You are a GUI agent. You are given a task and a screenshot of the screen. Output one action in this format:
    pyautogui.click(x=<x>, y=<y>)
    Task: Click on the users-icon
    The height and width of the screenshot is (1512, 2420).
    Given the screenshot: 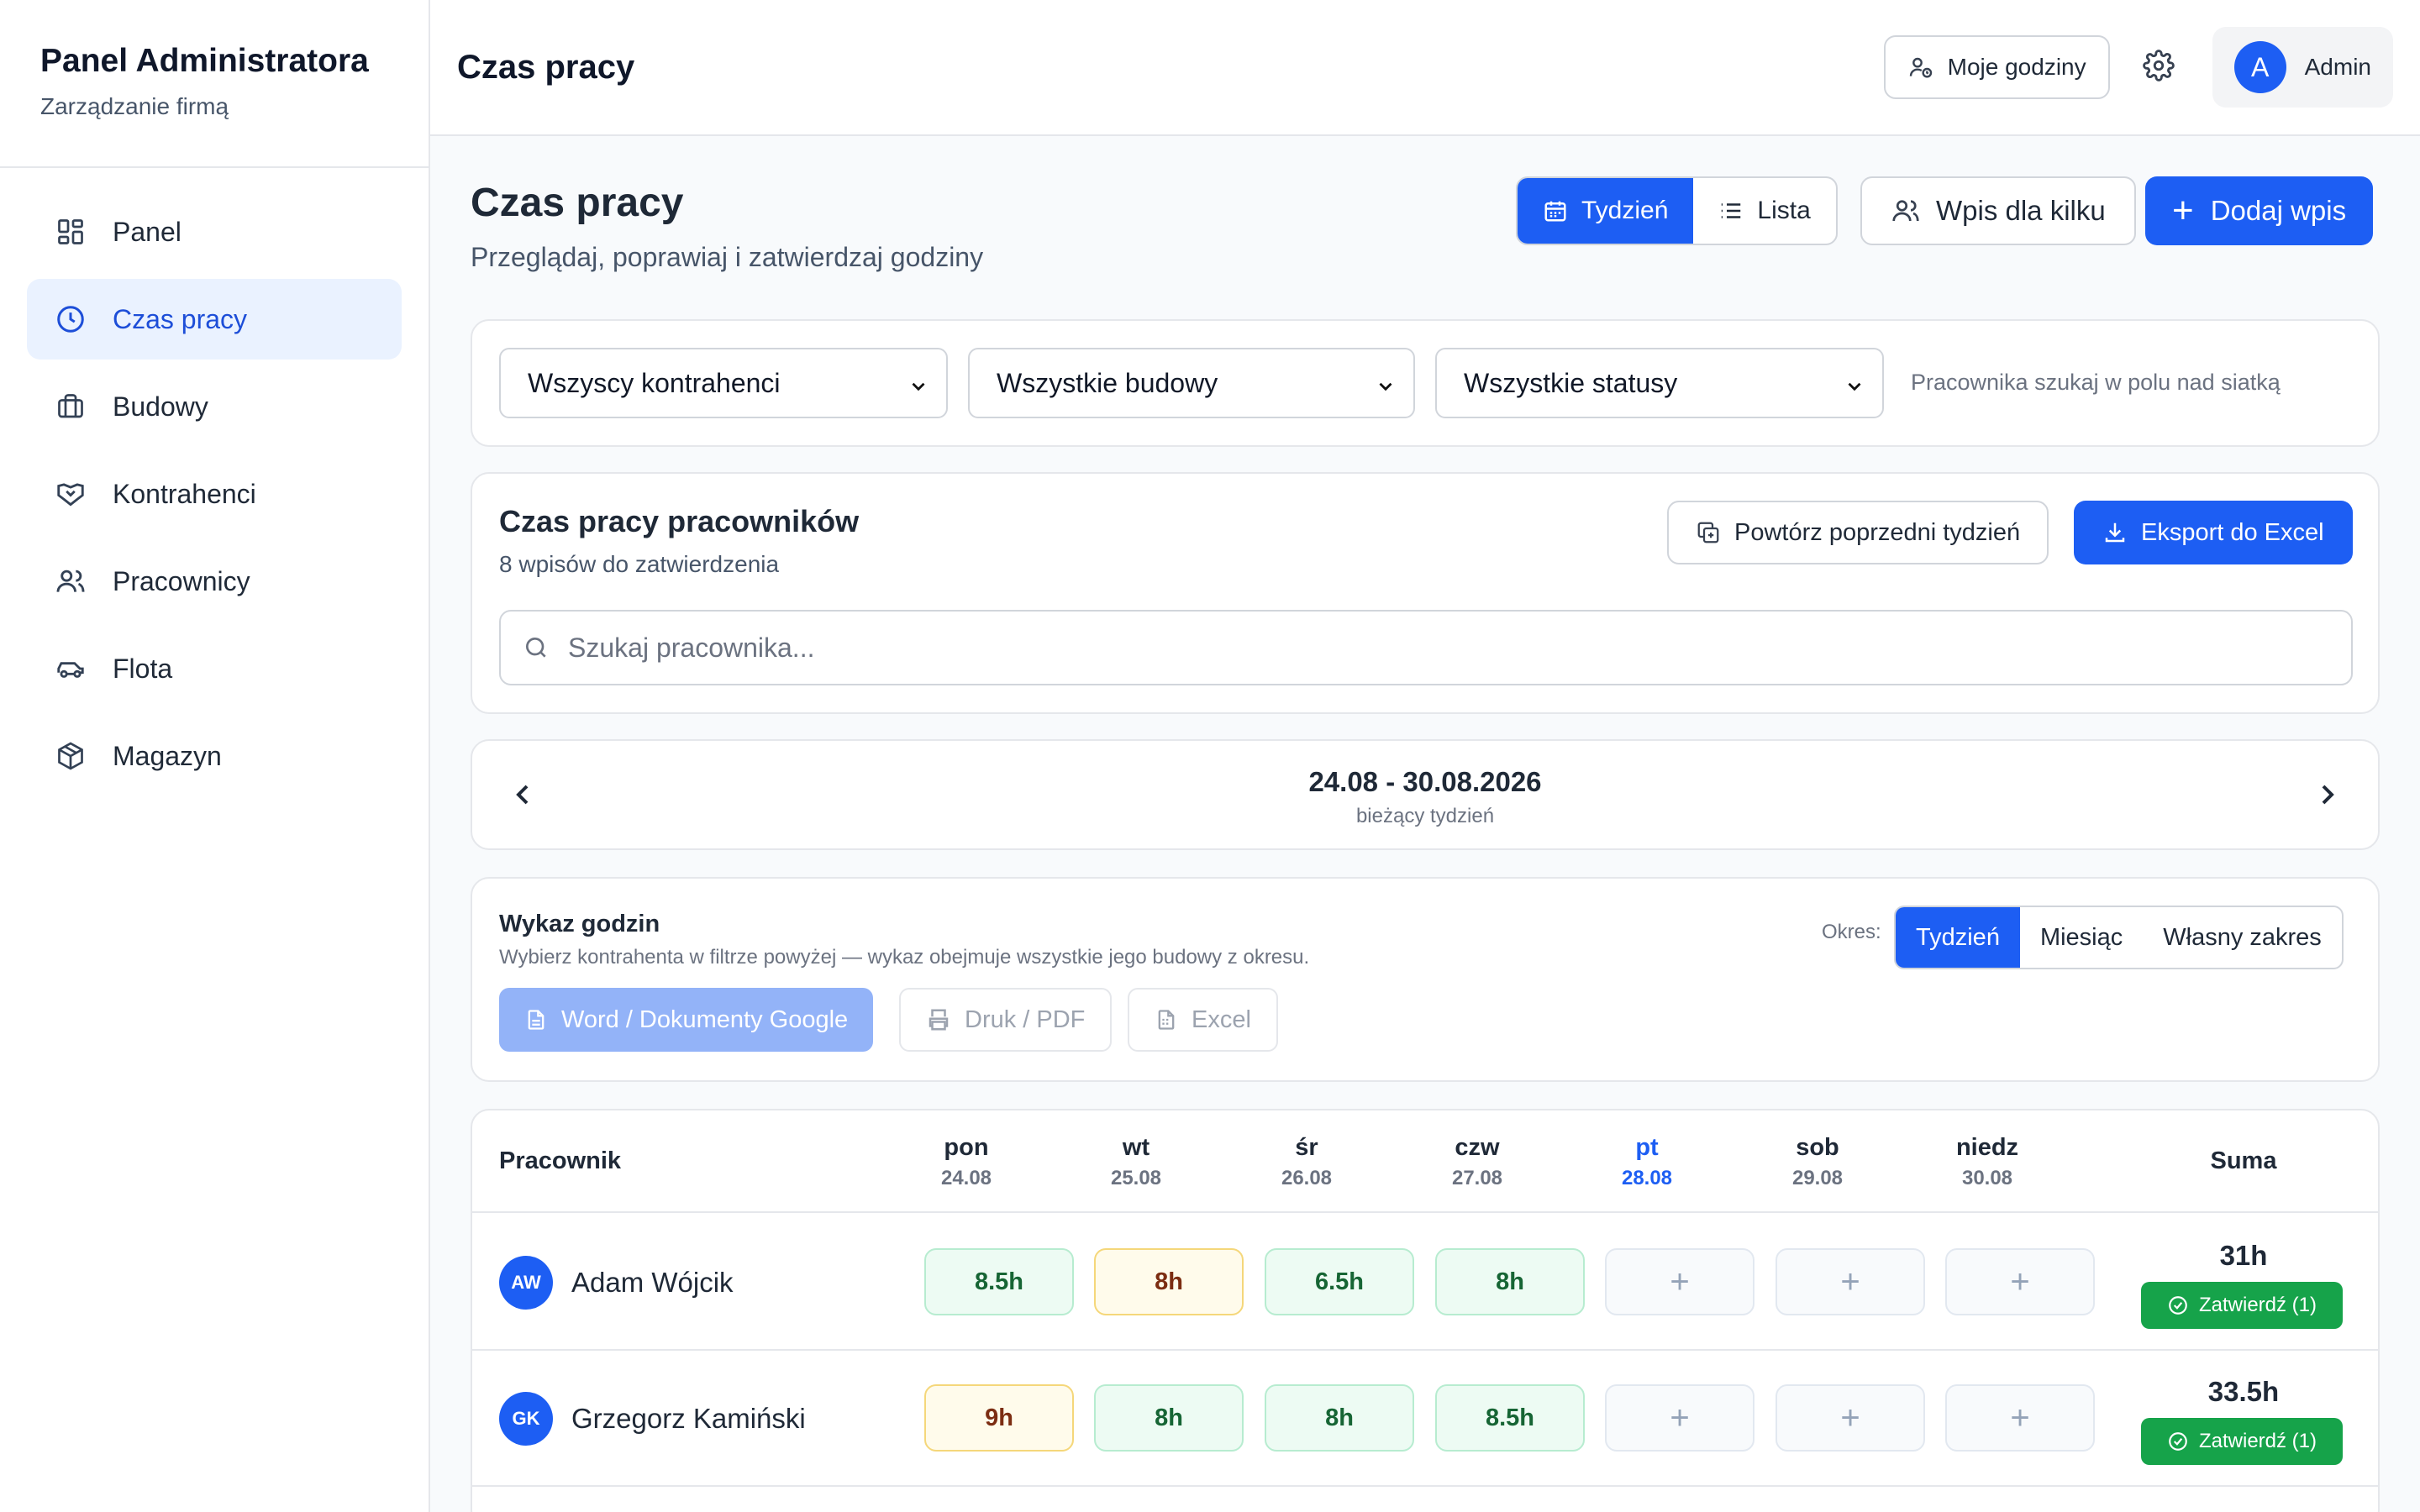 What is the action you would take?
    pyautogui.click(x=70, y=581)
    